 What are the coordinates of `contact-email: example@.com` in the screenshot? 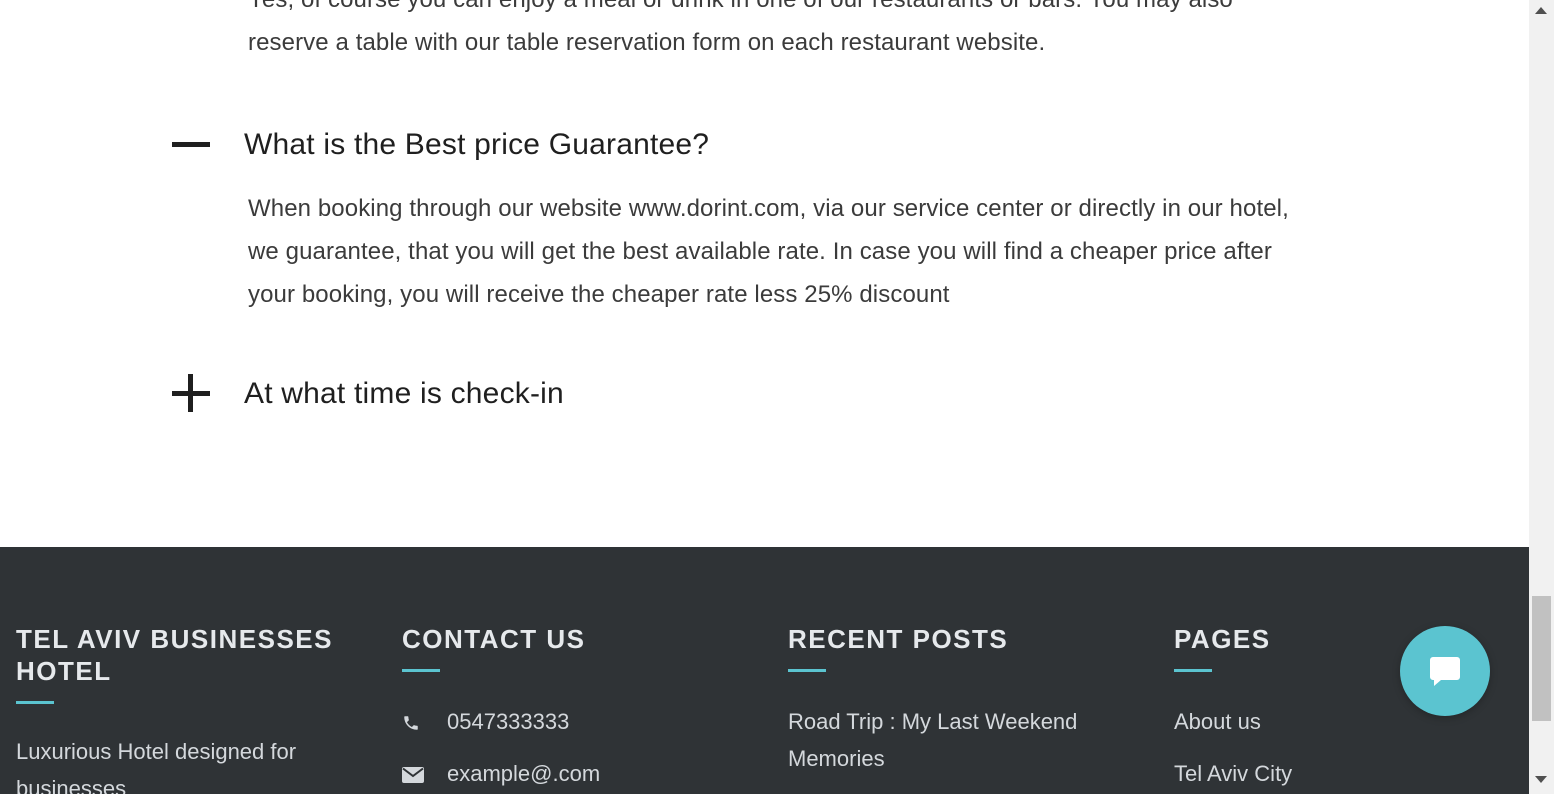 It's located at (572, 775).